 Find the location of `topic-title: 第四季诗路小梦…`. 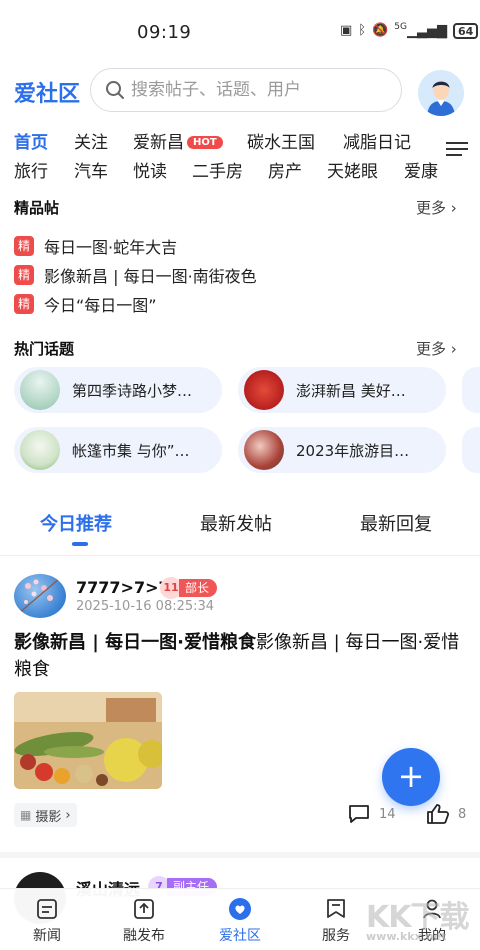

topic-title: 第四季诗路小梦… is located at coordinates (132, 390).